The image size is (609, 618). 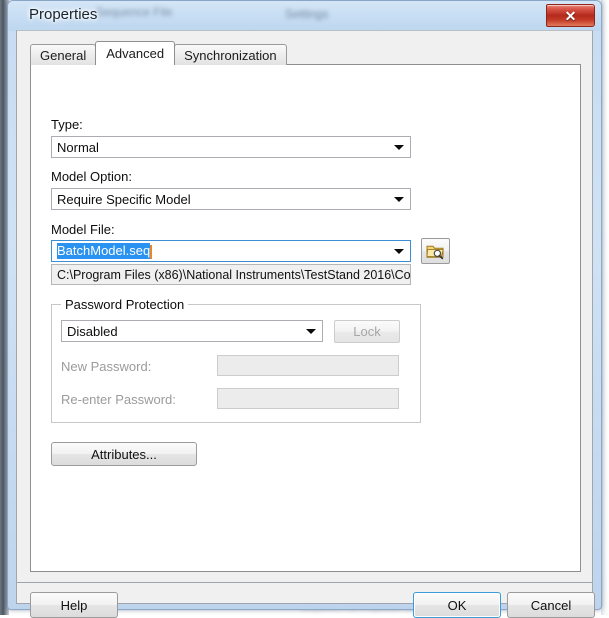 I want to click on titlebar-background-blur-left: Sequence File, so click(x=134, y=12).